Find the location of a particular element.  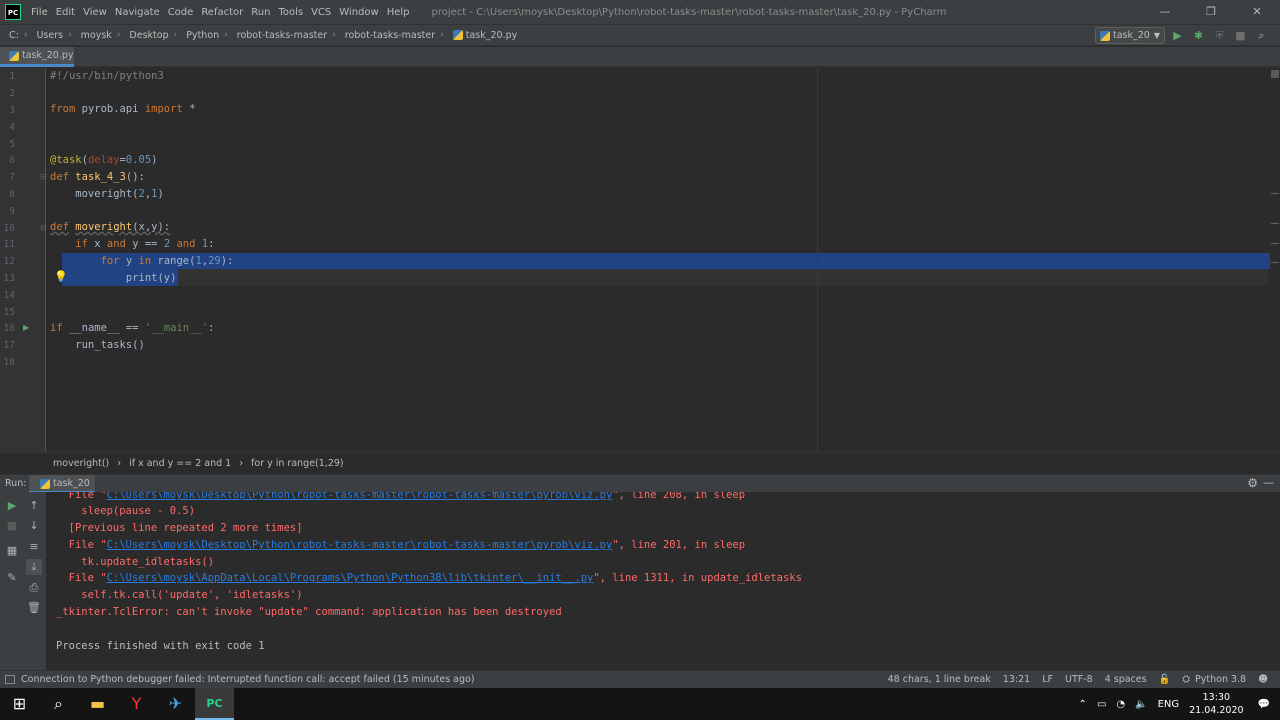

notification-center-icon: 💬 is located at coordinates (1264, 704).